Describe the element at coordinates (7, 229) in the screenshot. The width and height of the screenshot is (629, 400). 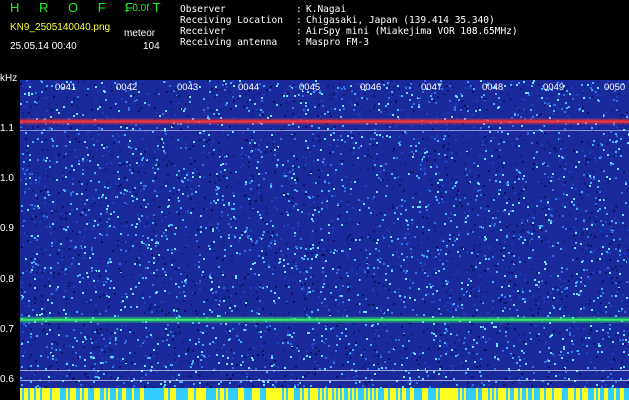
I see `y-tick-label: 0.9` at that location.